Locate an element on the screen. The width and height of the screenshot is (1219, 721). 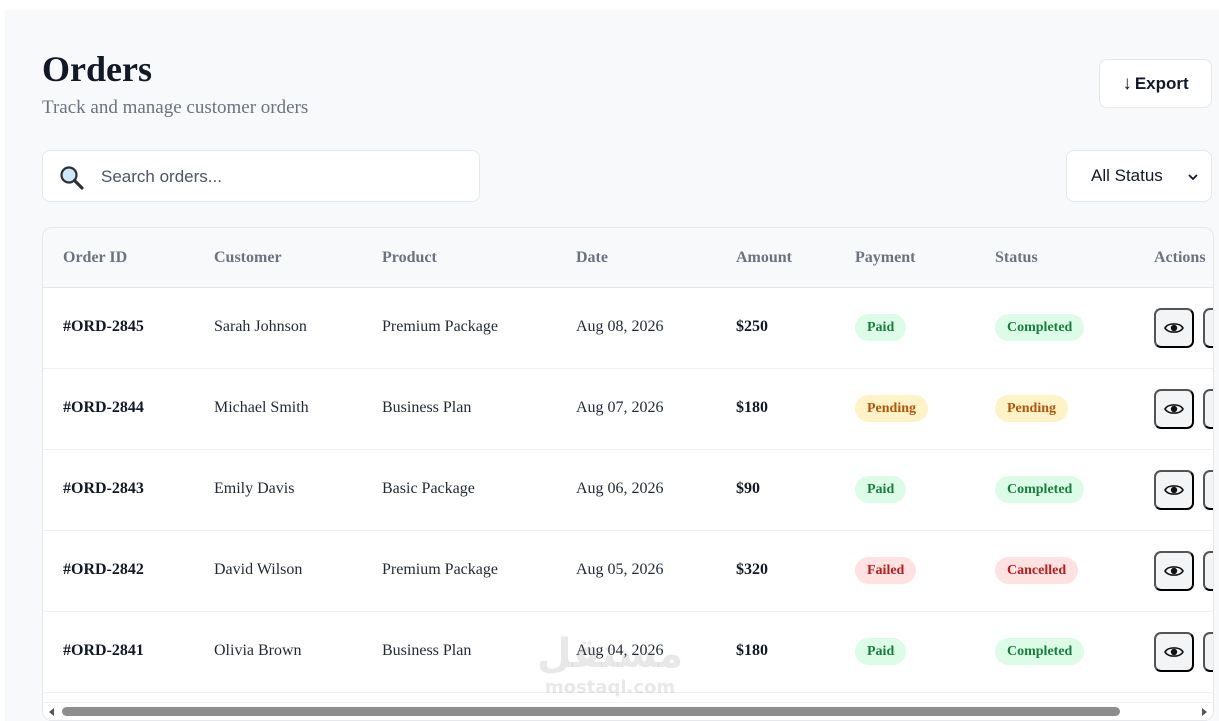
status-filter-select: All Status is located at coordinates (1139, 176).